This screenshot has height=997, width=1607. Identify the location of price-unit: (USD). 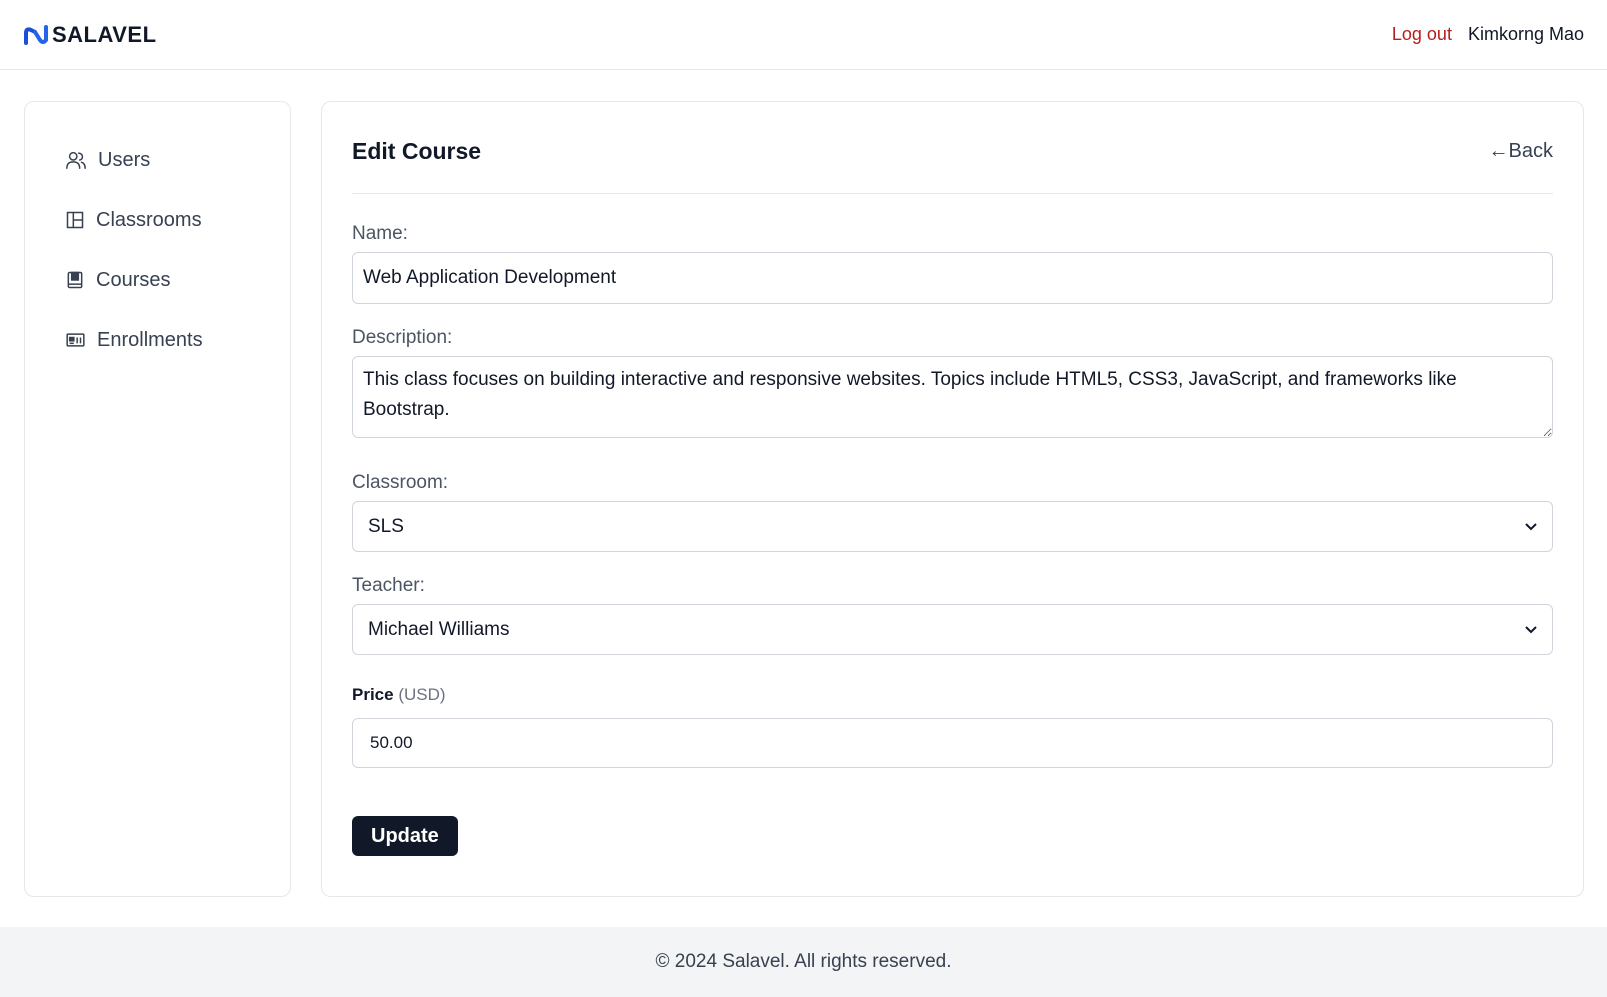
(422, 694).